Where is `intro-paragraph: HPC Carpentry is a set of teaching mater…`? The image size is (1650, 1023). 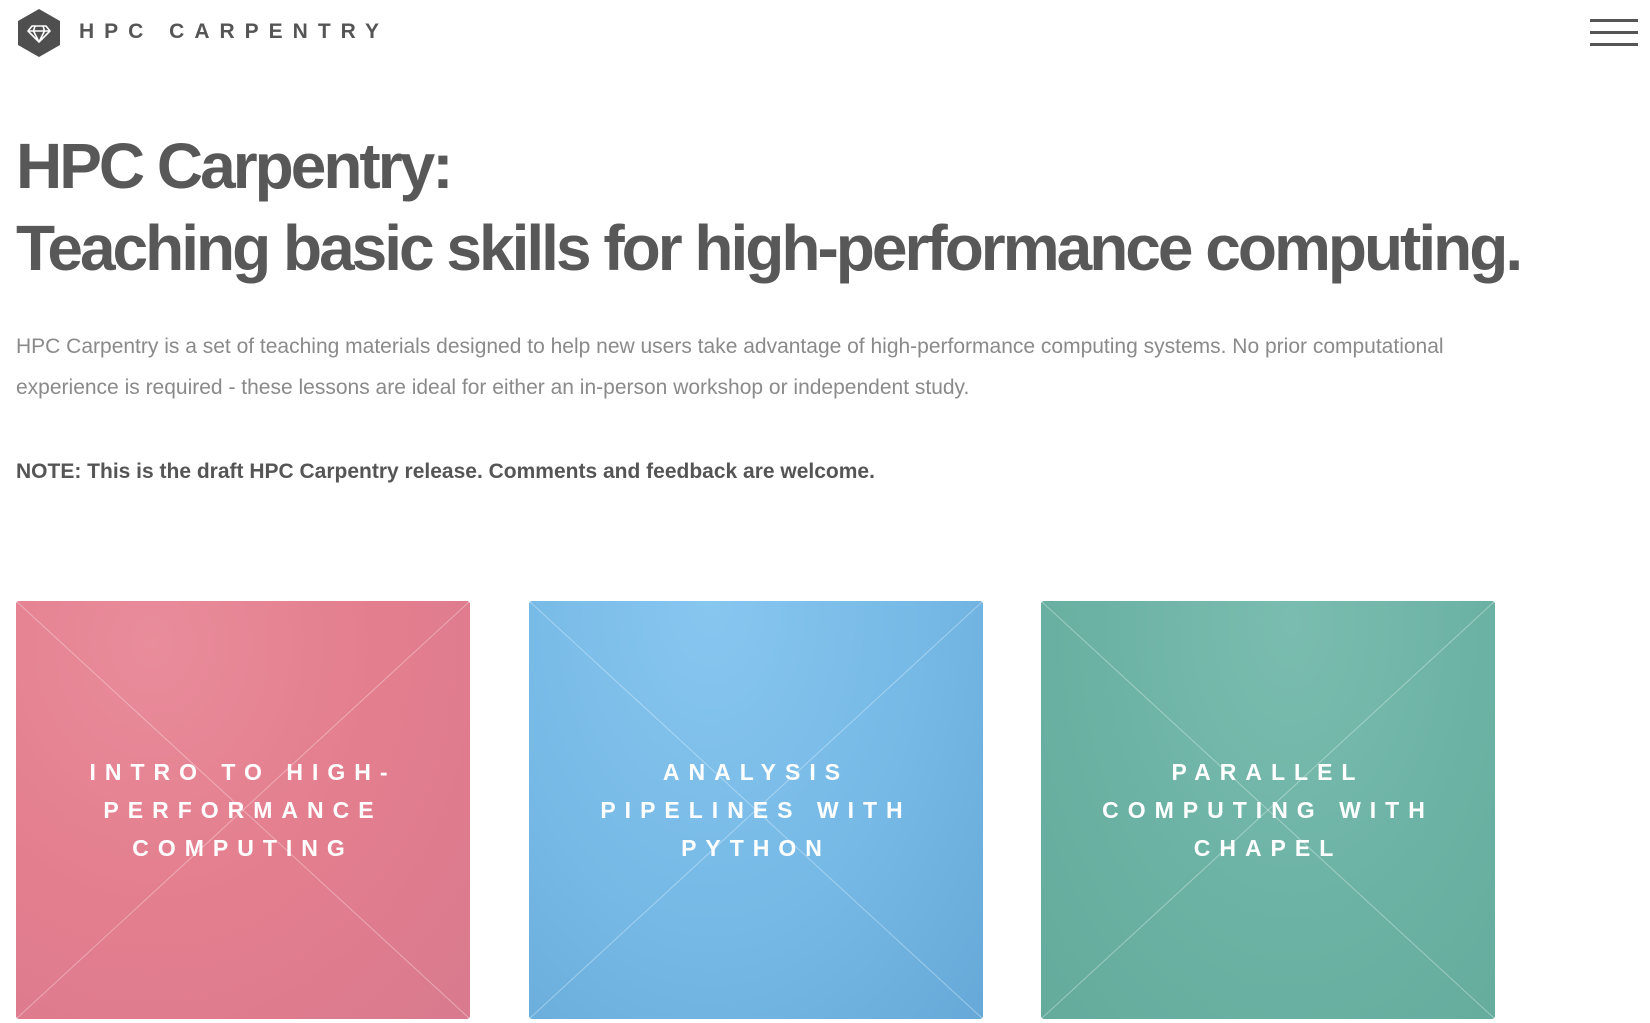
intro-paragraph: HPC Carpentry is a set of teaching mater… is located at coordinates (730, 367).